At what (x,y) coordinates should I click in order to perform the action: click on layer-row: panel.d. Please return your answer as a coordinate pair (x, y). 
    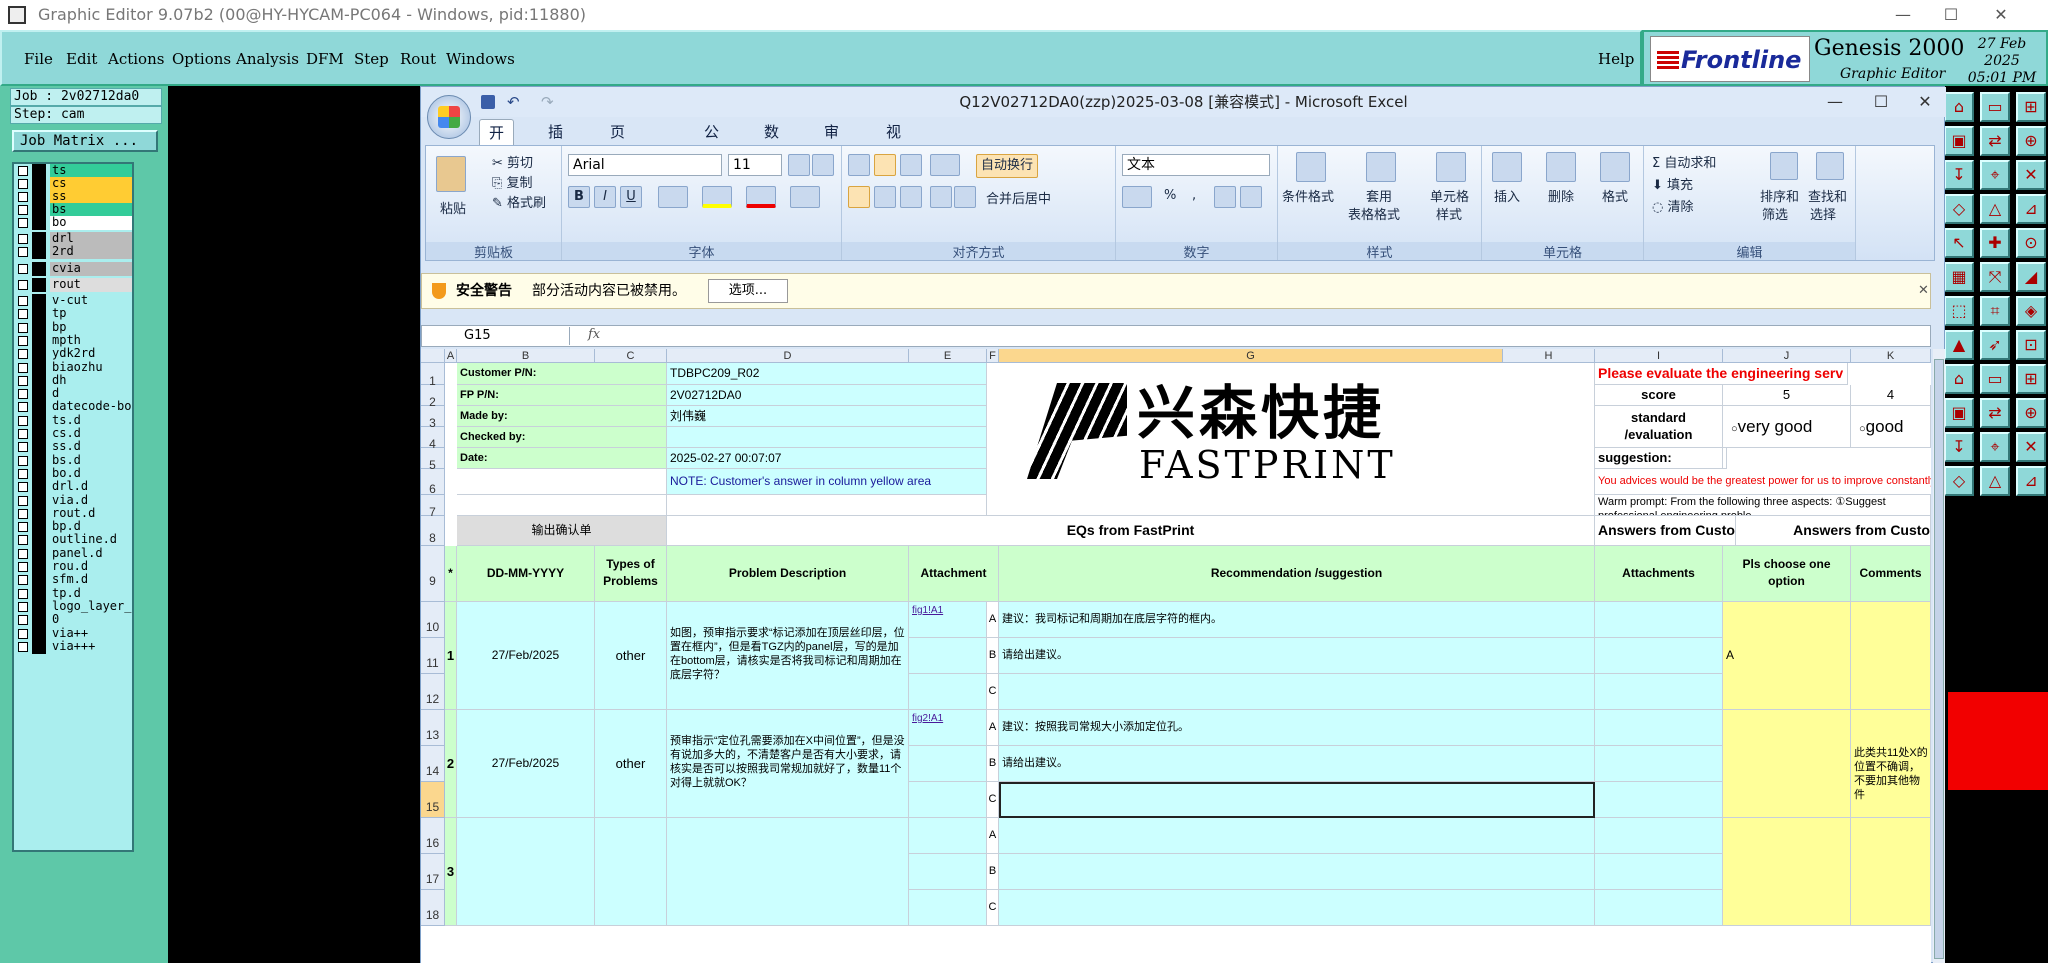
    Looking at the image, I should click on (74, 553).